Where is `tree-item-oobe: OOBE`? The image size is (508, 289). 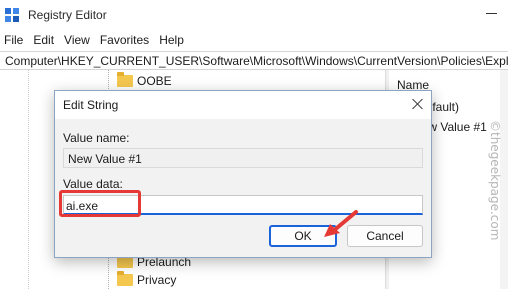 tree-item-oobe: OOBE is located at coordinates (144, 81).